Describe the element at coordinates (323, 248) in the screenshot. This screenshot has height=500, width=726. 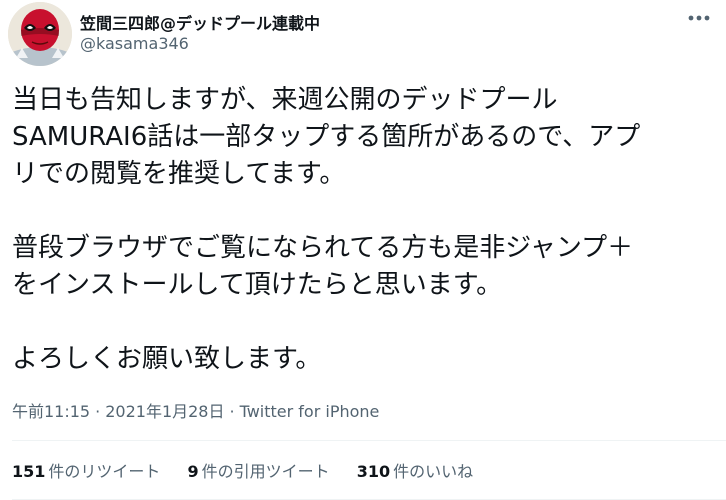
I see `tweet-line: 普段ブラウザでご覧になられてる方も是非ジャンプ＋` at that location.